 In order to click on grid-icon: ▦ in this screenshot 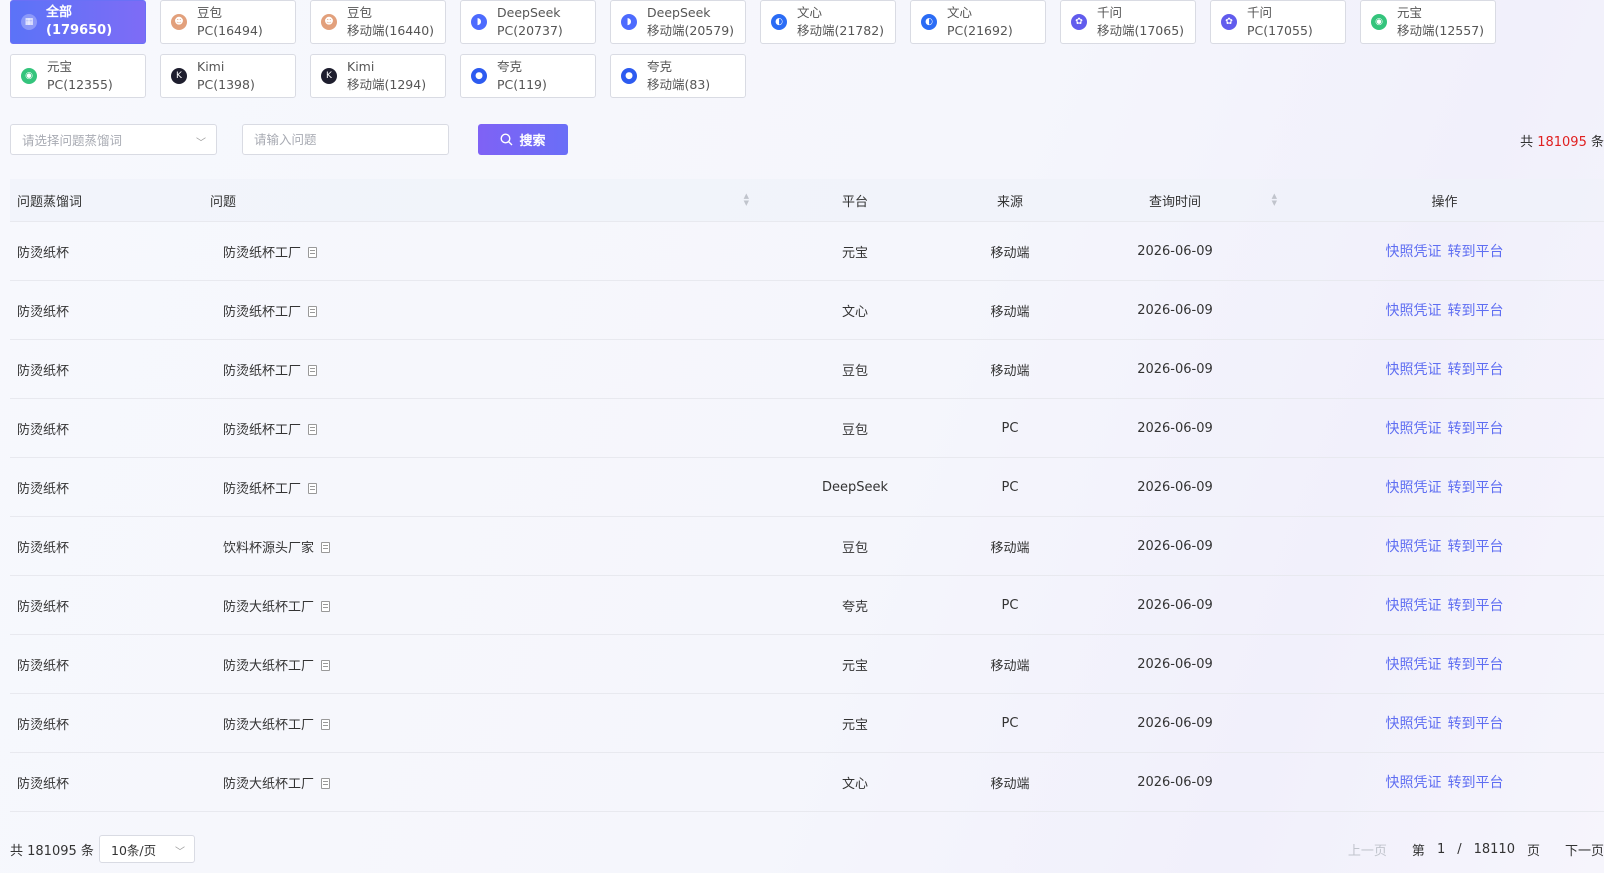, I will do `click(29, 22)`.